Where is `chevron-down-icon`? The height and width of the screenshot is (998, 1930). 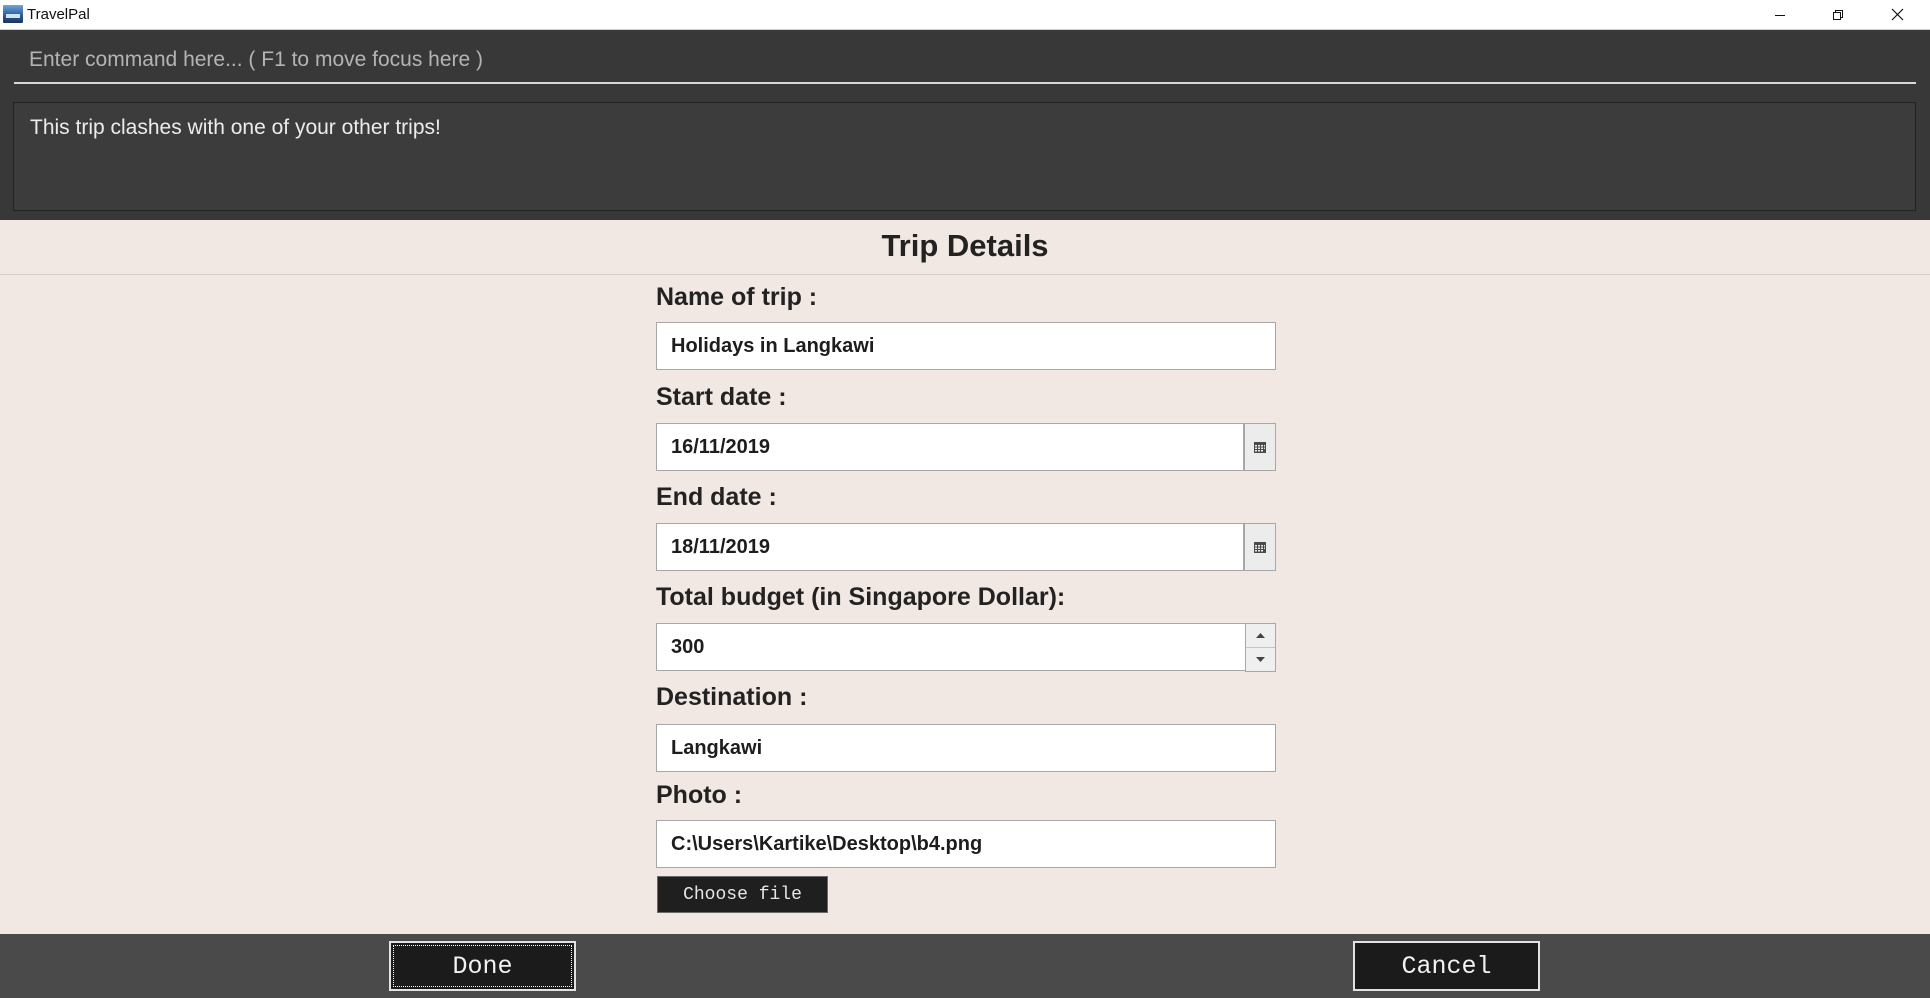
chevron-down-icon is located at coordinates (1260, 659).